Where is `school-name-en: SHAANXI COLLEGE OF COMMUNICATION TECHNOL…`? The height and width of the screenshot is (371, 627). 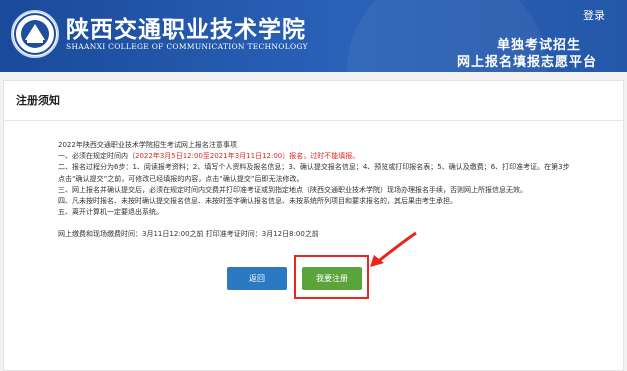
school-name-en: SHAANXI COLLEGE OF COMMUNICATION TECHNOL… is located at coordinates (187, 46).